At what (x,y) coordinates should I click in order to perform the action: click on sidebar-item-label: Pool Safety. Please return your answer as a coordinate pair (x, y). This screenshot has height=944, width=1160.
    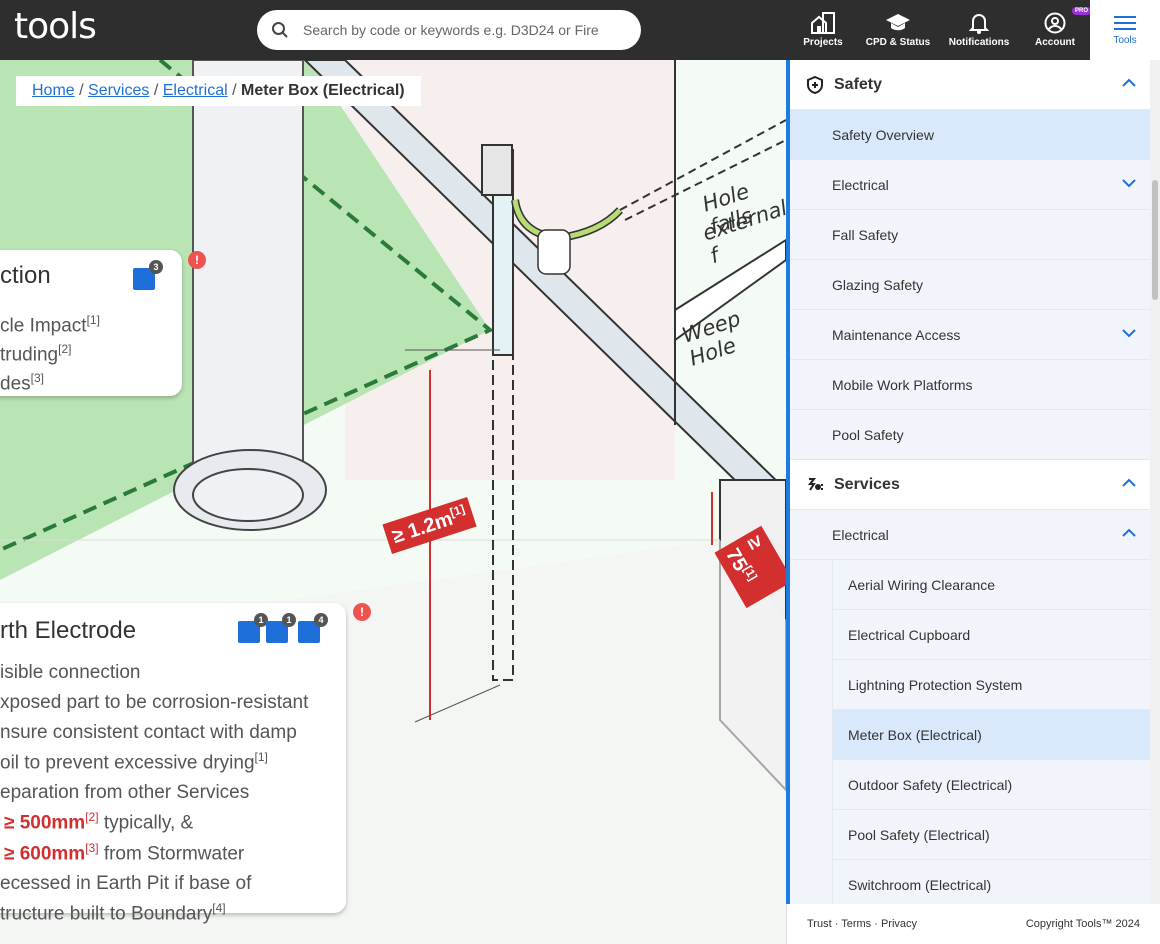
    Looking at the image, I should click on (868, 434).